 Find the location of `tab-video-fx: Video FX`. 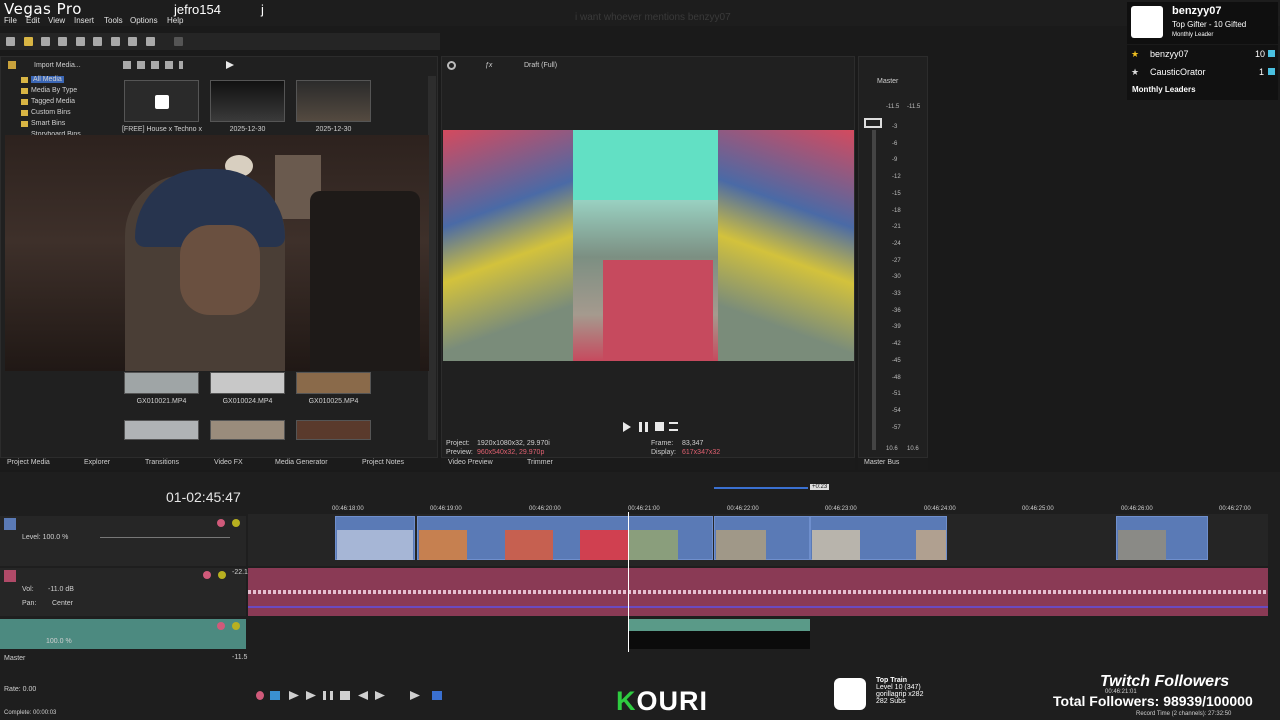

tab-video-fx: Video FX is located at coordinates (228, 462).